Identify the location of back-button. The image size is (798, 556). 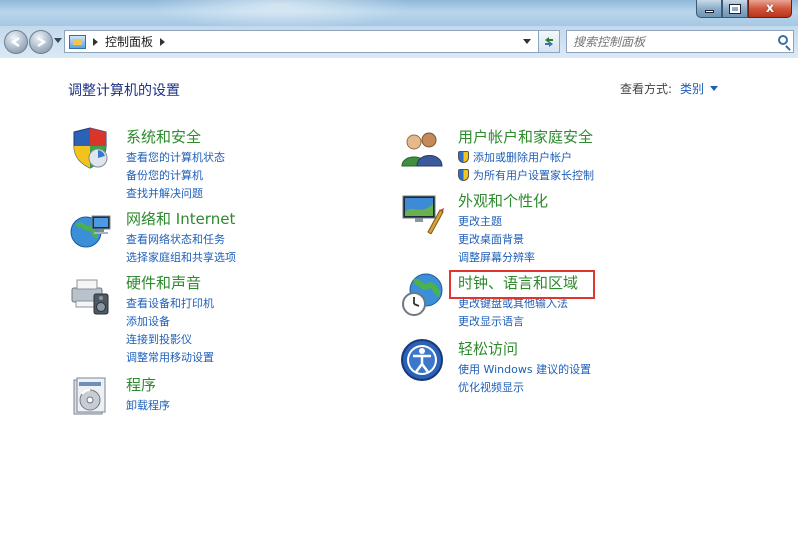
(16, 42).